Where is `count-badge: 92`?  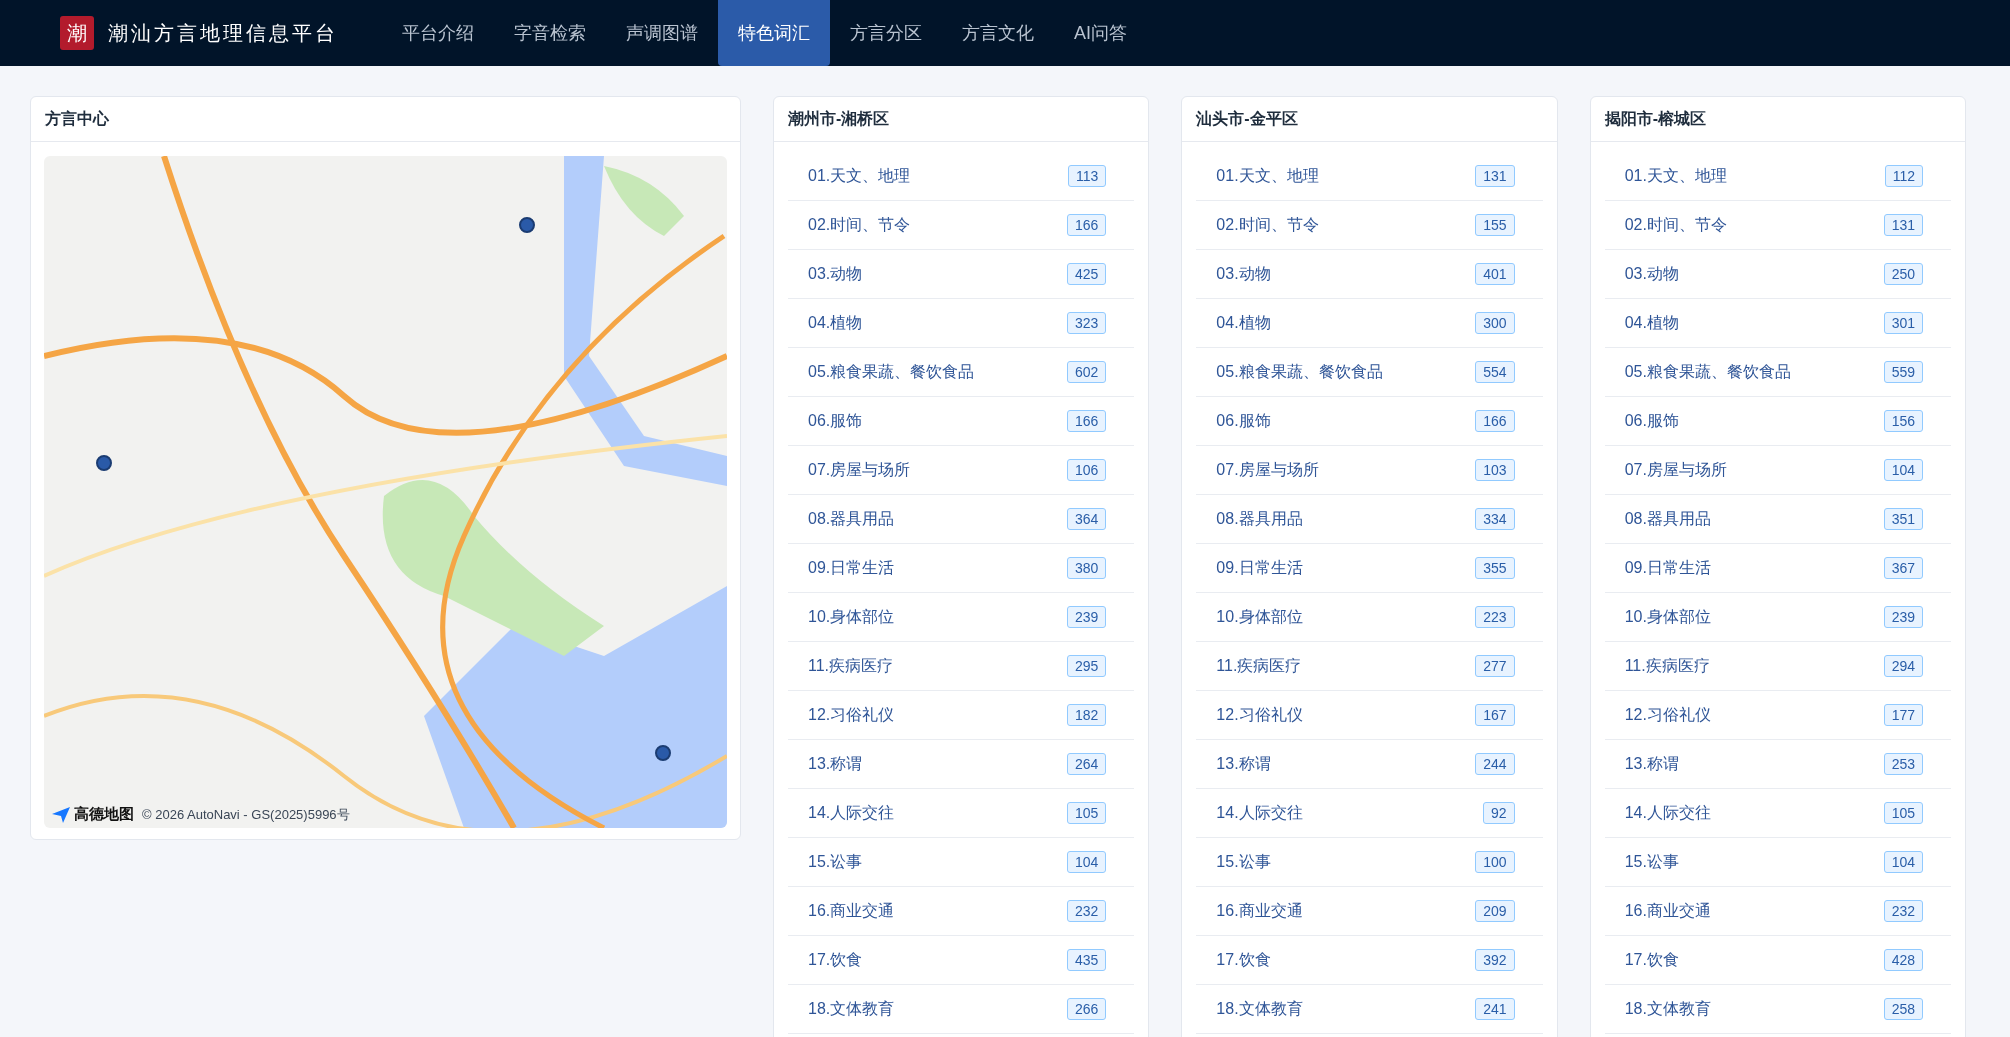 count-badge: 92 is located at coordinates (1499, 813).